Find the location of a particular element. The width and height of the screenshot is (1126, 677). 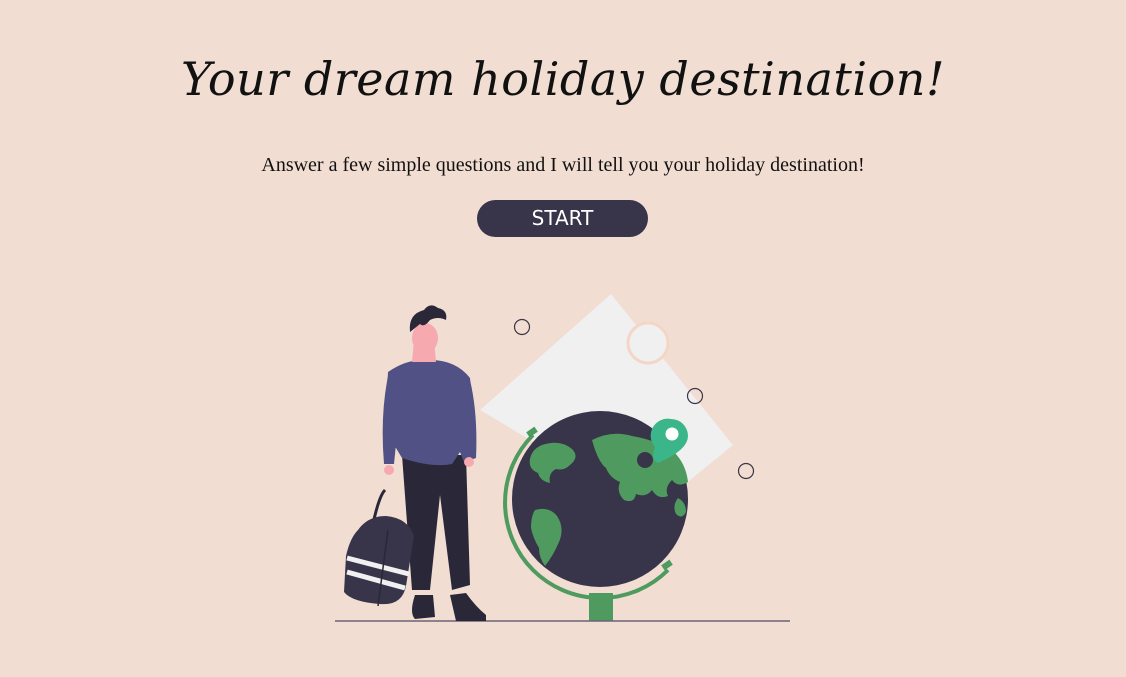

globe-stand-base is located at coordinates (601, 607).